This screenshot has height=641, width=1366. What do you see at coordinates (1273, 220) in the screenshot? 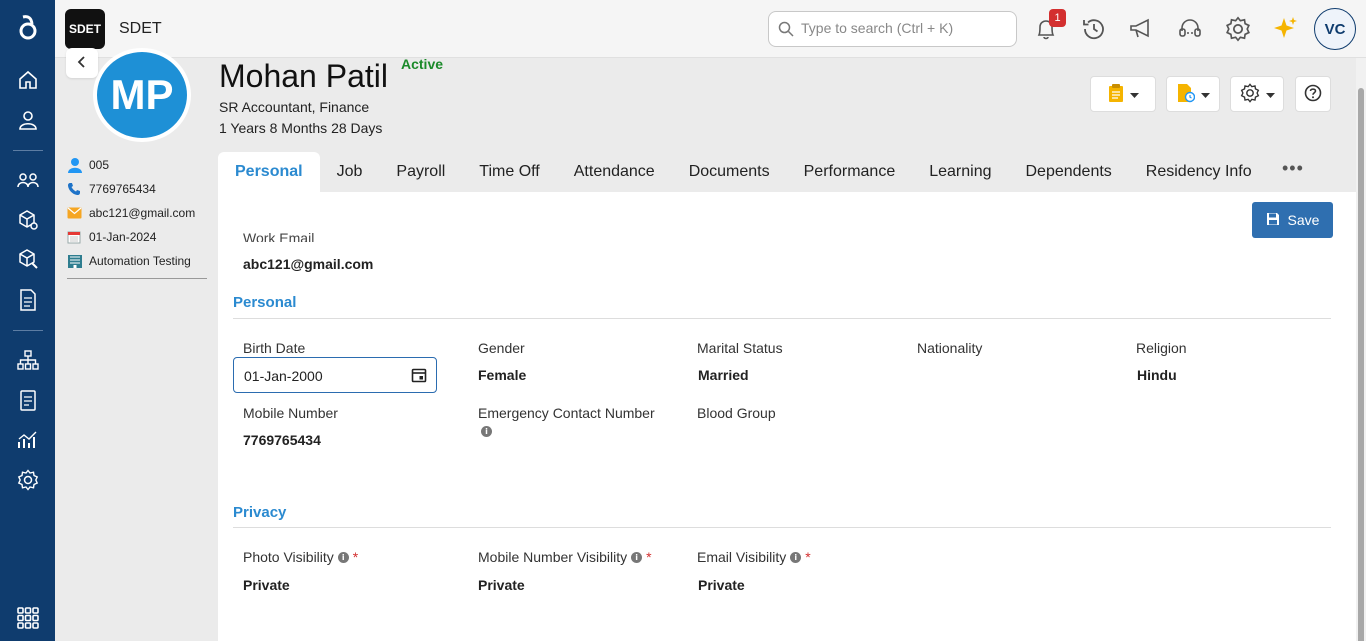
I see `floppy-icon` at bounding box center [1273, 220].